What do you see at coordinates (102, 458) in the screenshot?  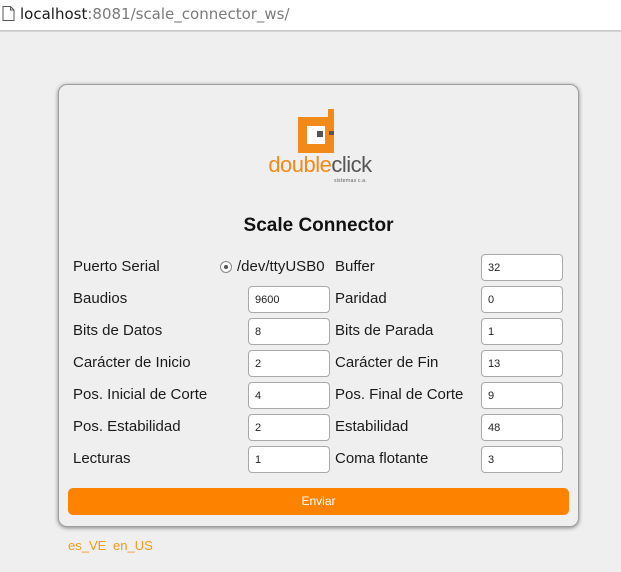 I see `label-lecturas: Lecturas` at bounding box center [102, 458].